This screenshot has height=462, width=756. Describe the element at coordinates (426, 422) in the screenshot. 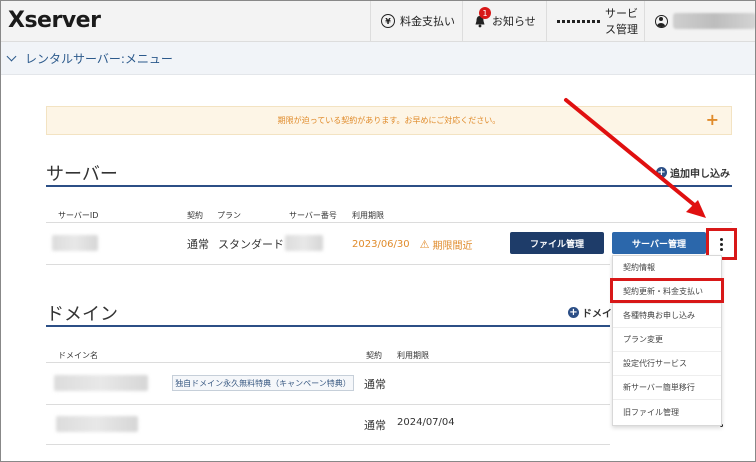

I see `domain-expiry-date-2: 2024/07/04` at that location.